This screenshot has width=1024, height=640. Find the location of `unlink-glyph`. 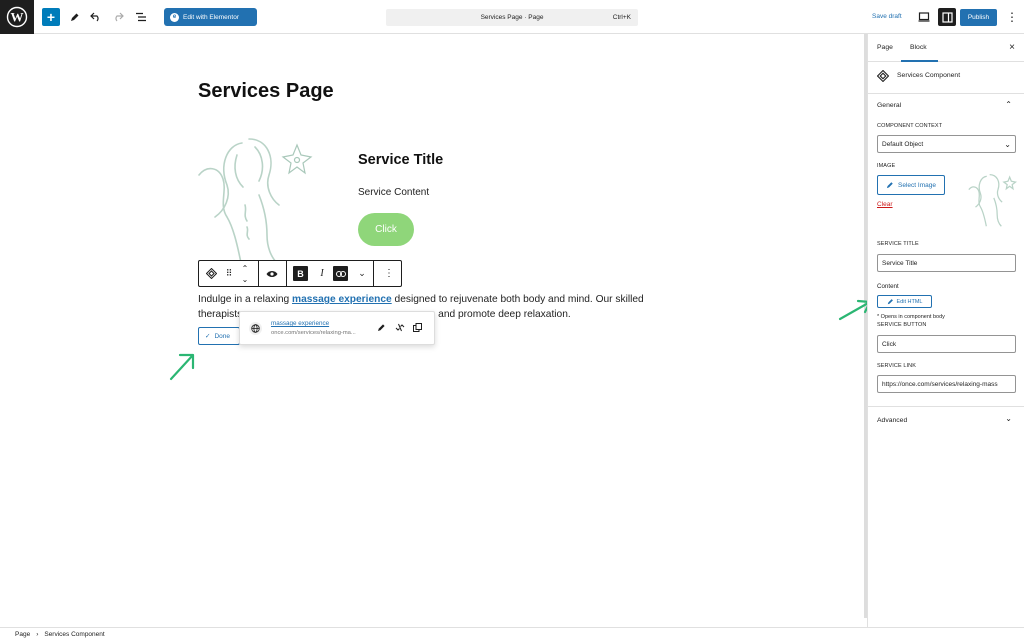

unlink-glyph is located at coordinates (400, 327).